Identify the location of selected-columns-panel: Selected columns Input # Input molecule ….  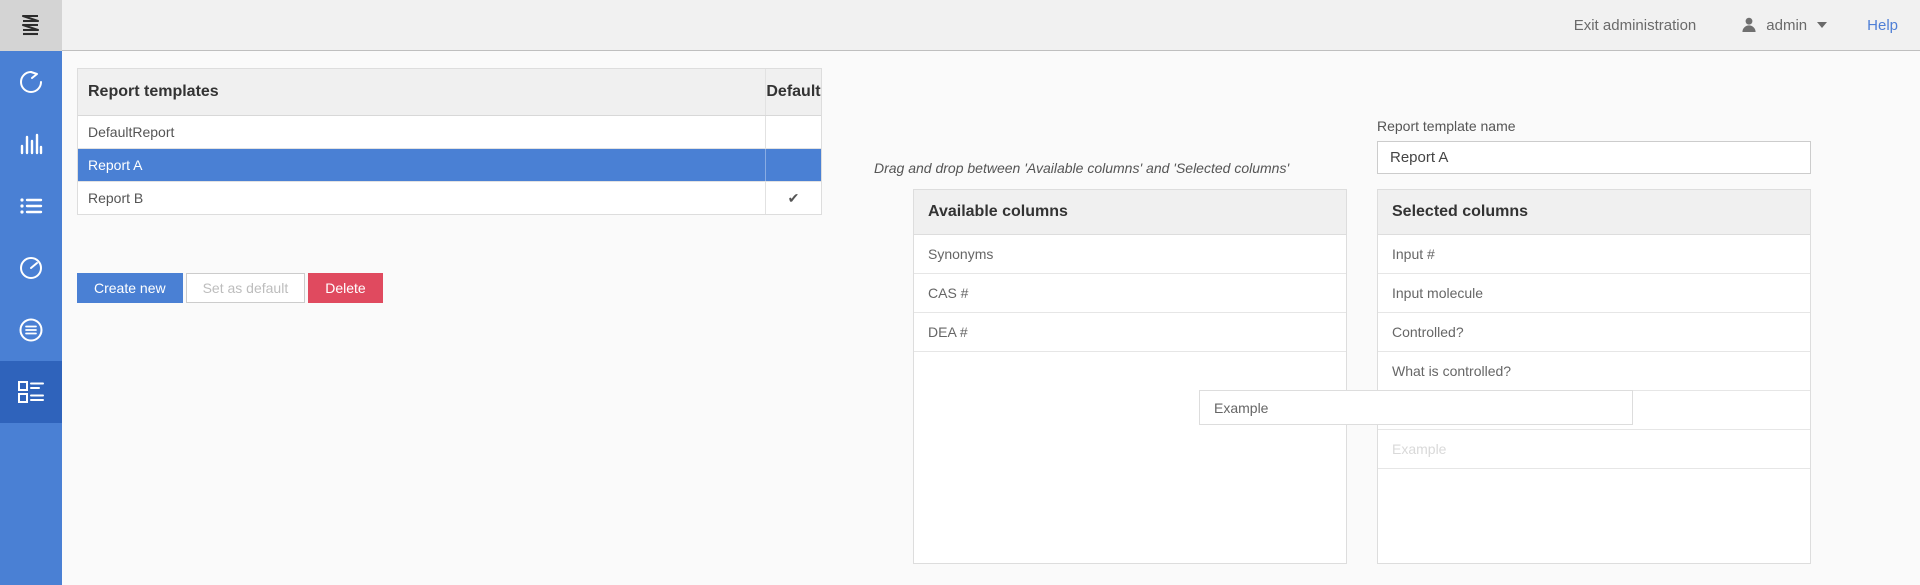
(1594, 376).